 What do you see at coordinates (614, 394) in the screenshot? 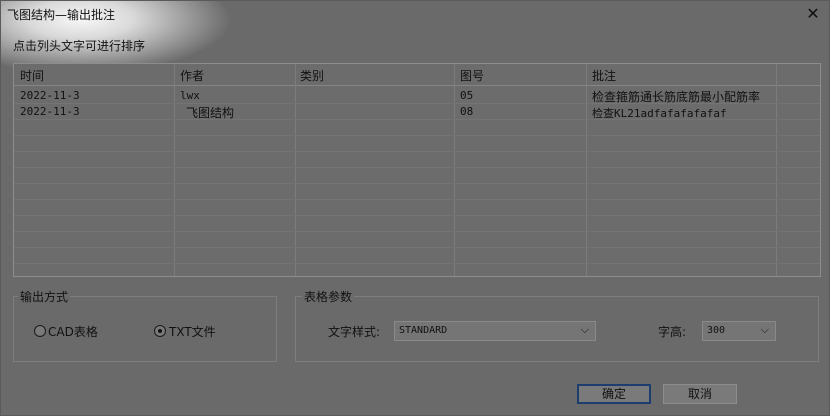
I see `ok-button: 确定` at bounding box center [614, 394].